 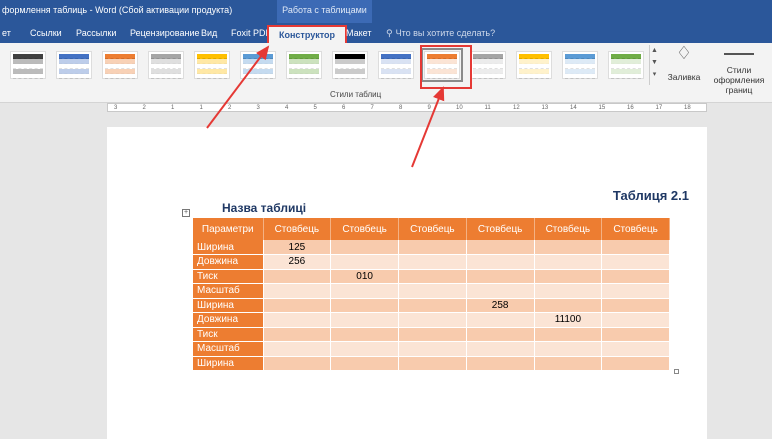 What do you see at coordinates (654, 75) in the screenshot?
I see `more-styles-icon: ▾` at bounding box center [654, 75].